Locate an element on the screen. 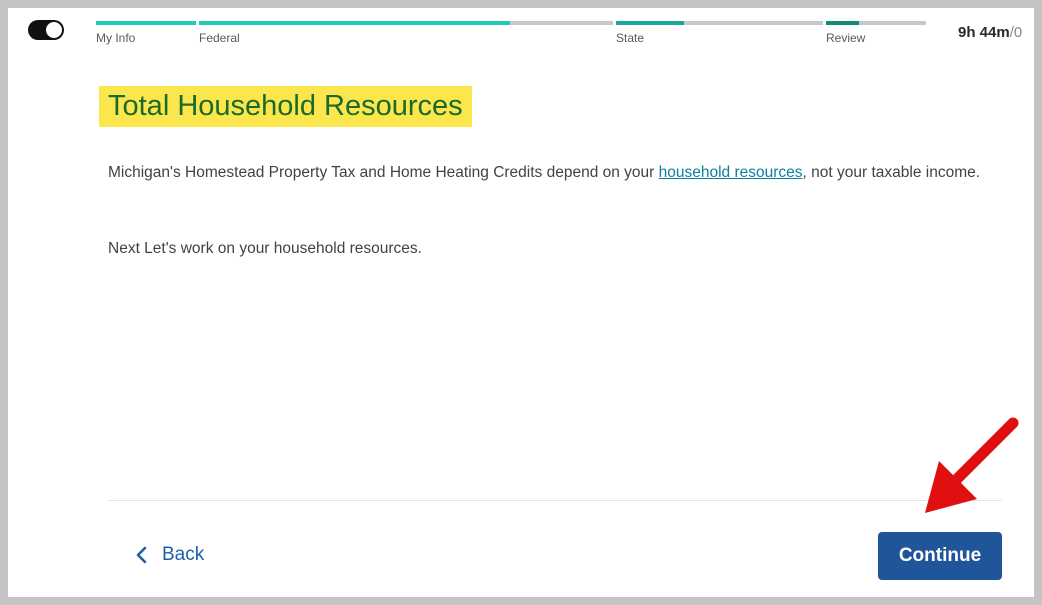  annotation-arrow-icon is located at coordinates (972, 465).